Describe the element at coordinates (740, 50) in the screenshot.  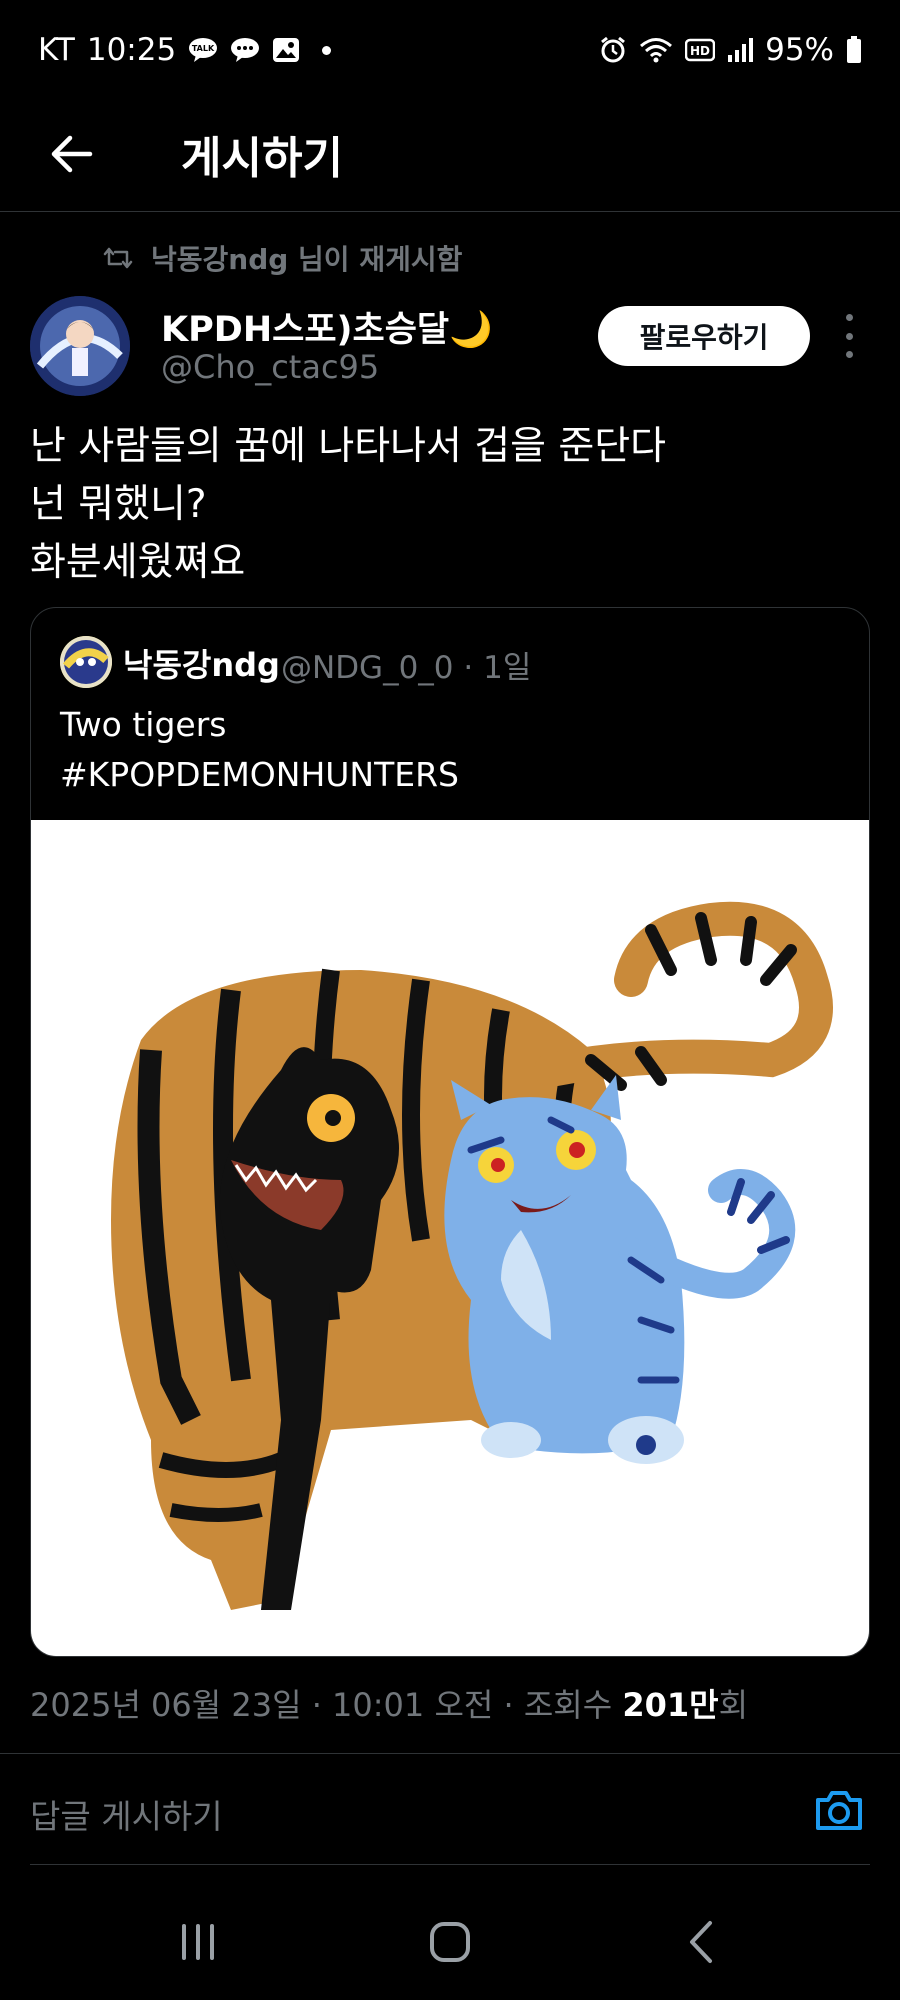
I see `signal-icon` at that location.